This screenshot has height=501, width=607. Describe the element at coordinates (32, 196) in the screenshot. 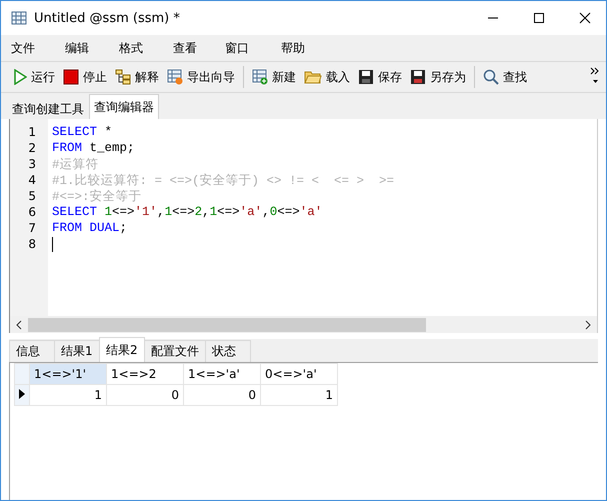

I see `line-number: 5` at that location.